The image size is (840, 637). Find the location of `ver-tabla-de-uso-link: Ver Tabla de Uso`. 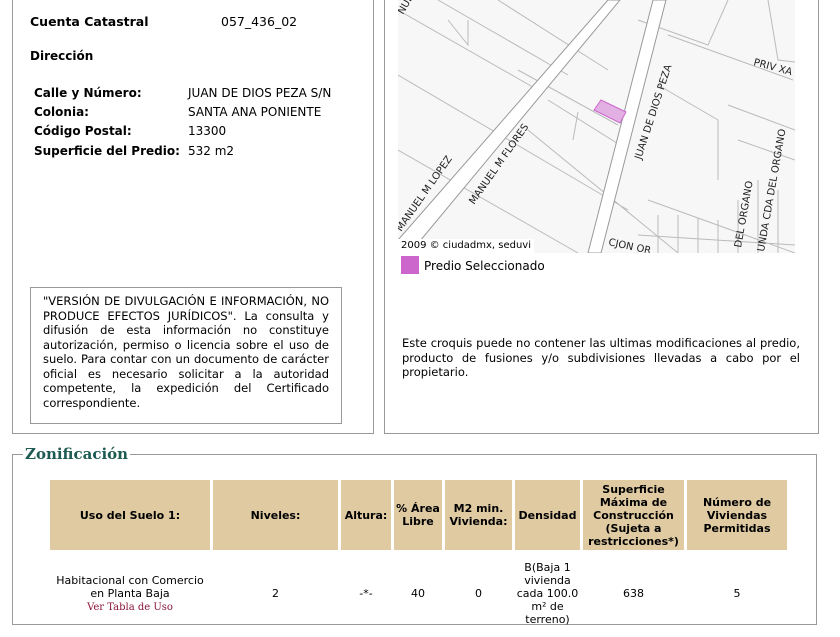

ver-tabla-de-uso-link: Ver Tabla de Uso is located at coordinates (130, 607).